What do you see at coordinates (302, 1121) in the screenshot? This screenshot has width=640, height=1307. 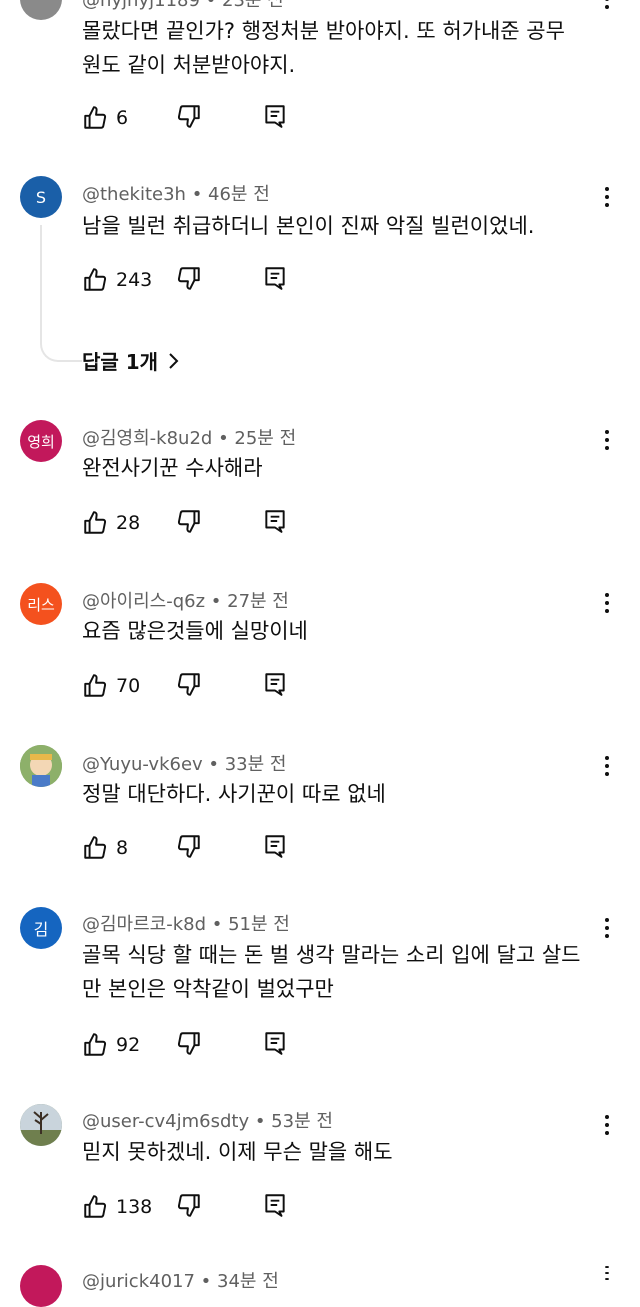 I see `comment-time: 53분 전` at bounding box center [302, 1121].